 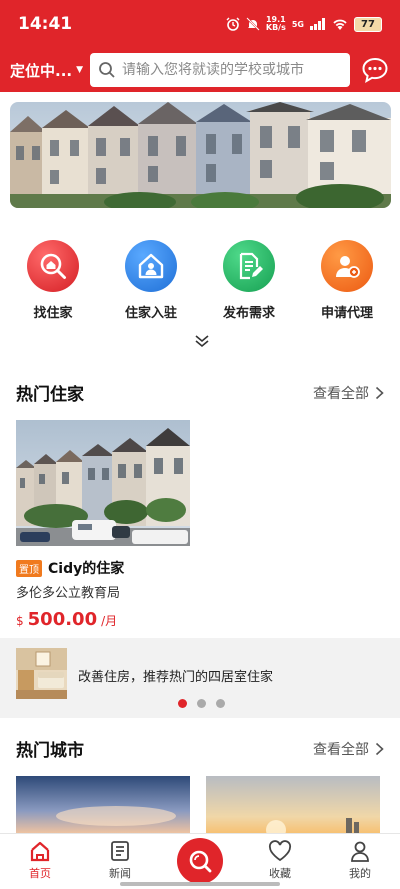 I want to click on bottom-nav: 首页 新闻 收藏 我的, so click(x=200, y=861).